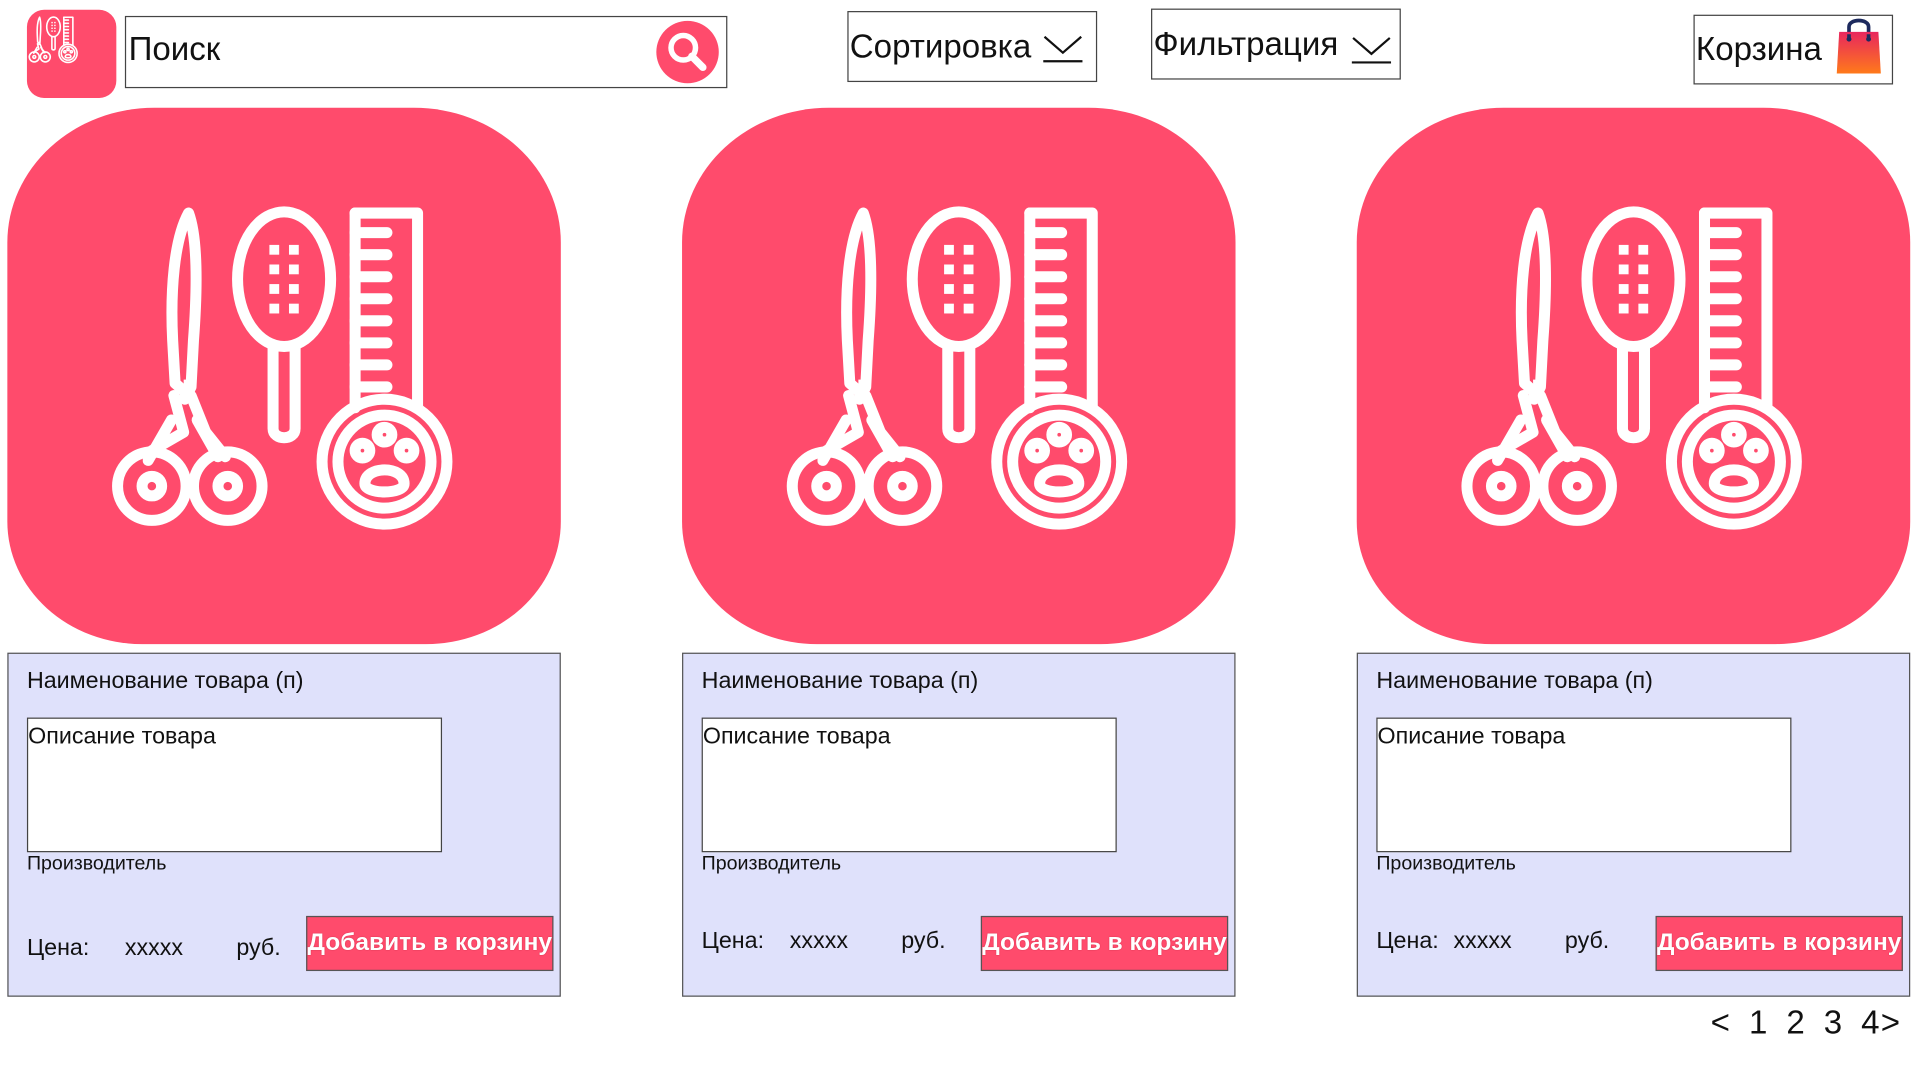 Image resolution: width=1920 pixels, height=1080 pixels. I want to click on pagination-page-1: 1, so click(1759, 1022).